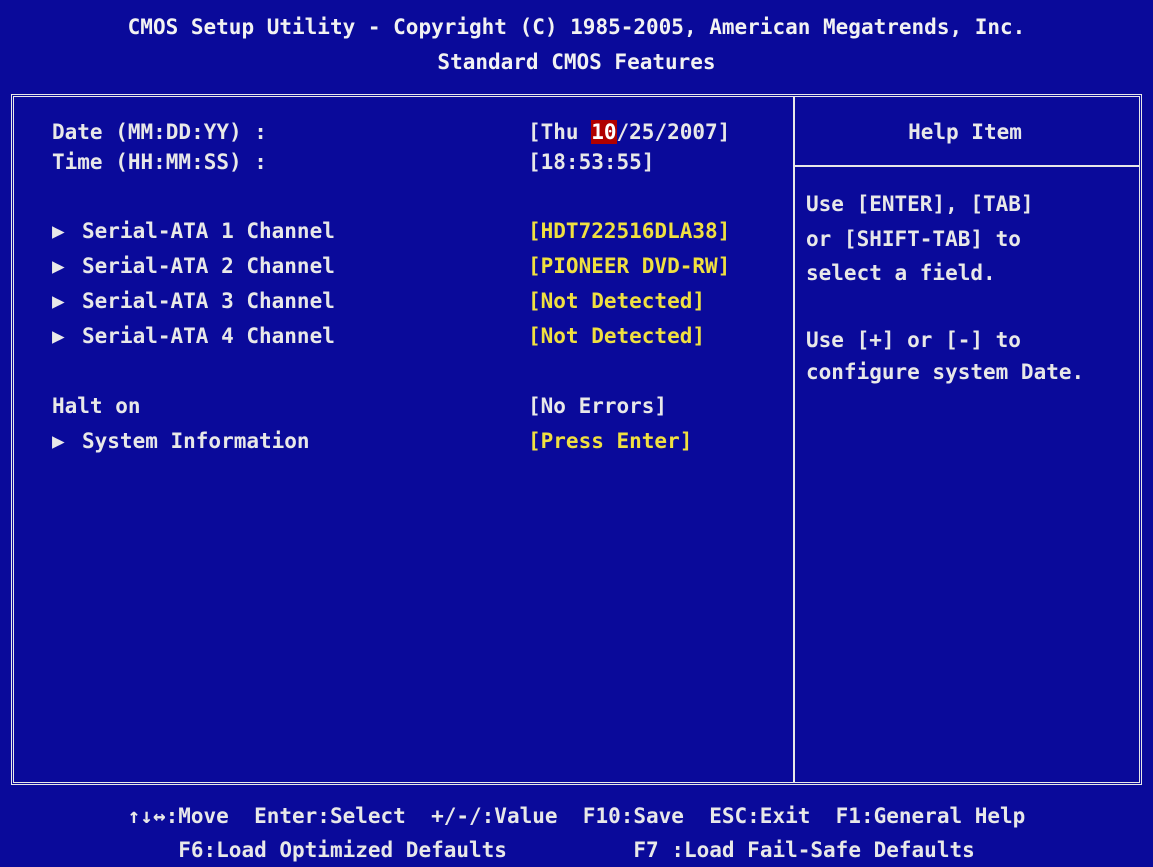 This screenshot has height=867, width=1153. What do you see at coordinates (159, 132) in the screenshot?
I see `date-label: Date (MM:DD:YY) :` at bounding box center [159, 132].